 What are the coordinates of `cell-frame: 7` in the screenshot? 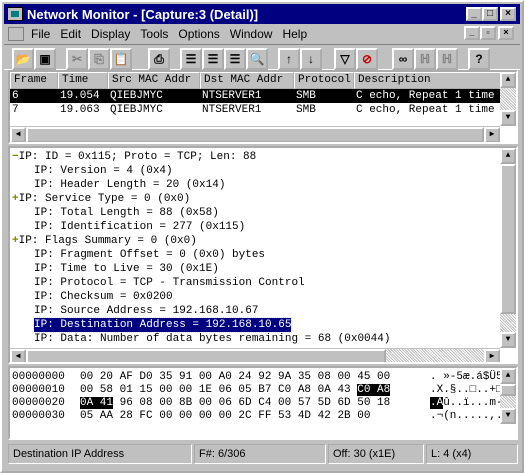 It's located at (15, 110).